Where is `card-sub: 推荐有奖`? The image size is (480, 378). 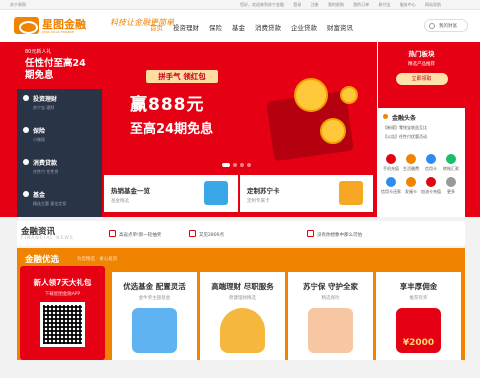 card-sub: 推荐有奖 is located at coordinates (418, 298).